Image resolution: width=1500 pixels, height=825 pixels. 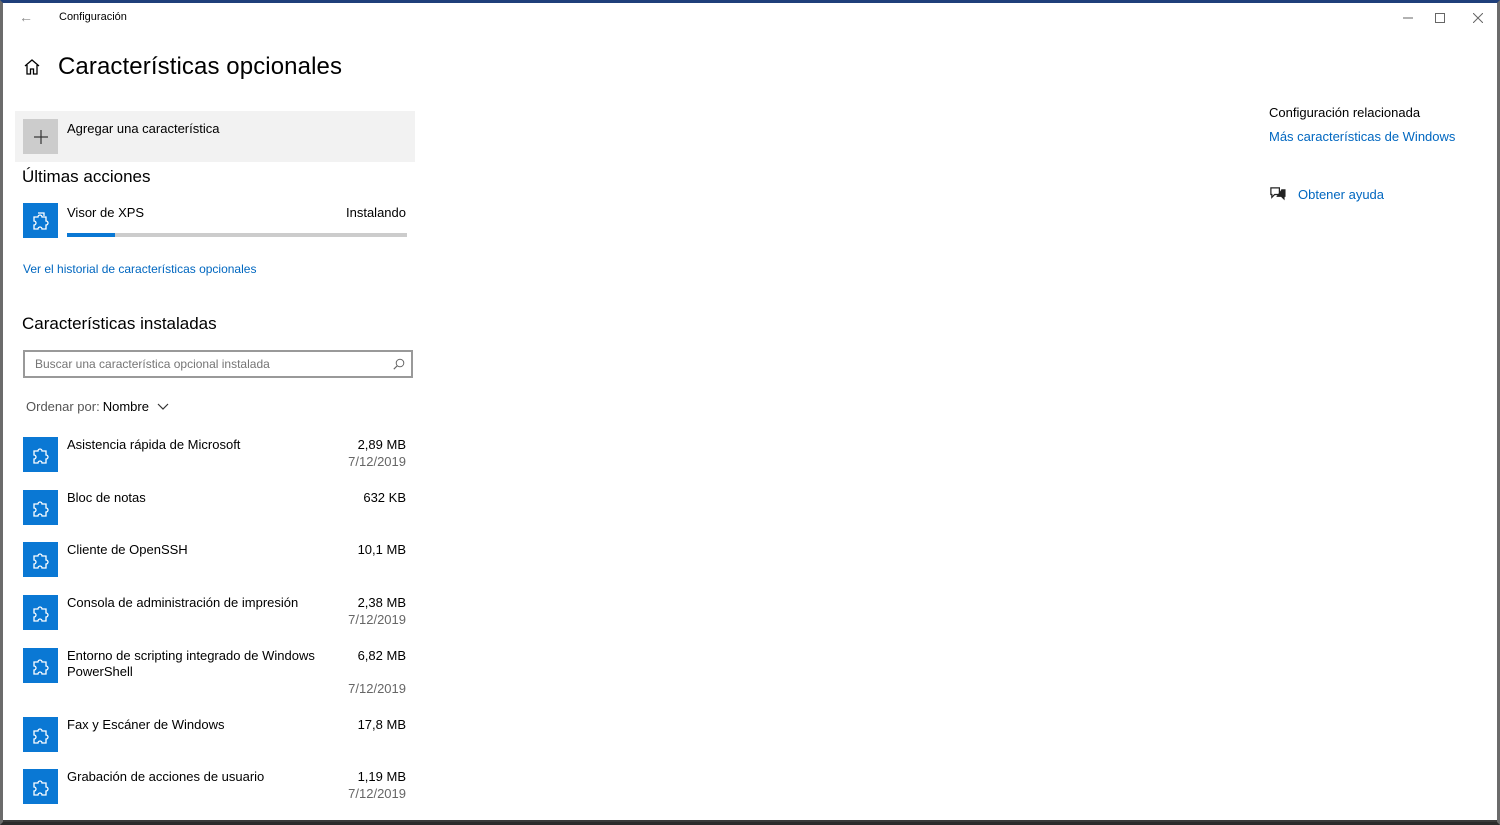 I want to click on feature-name: Consola de administración de impresión, so click(x=183, y=602).